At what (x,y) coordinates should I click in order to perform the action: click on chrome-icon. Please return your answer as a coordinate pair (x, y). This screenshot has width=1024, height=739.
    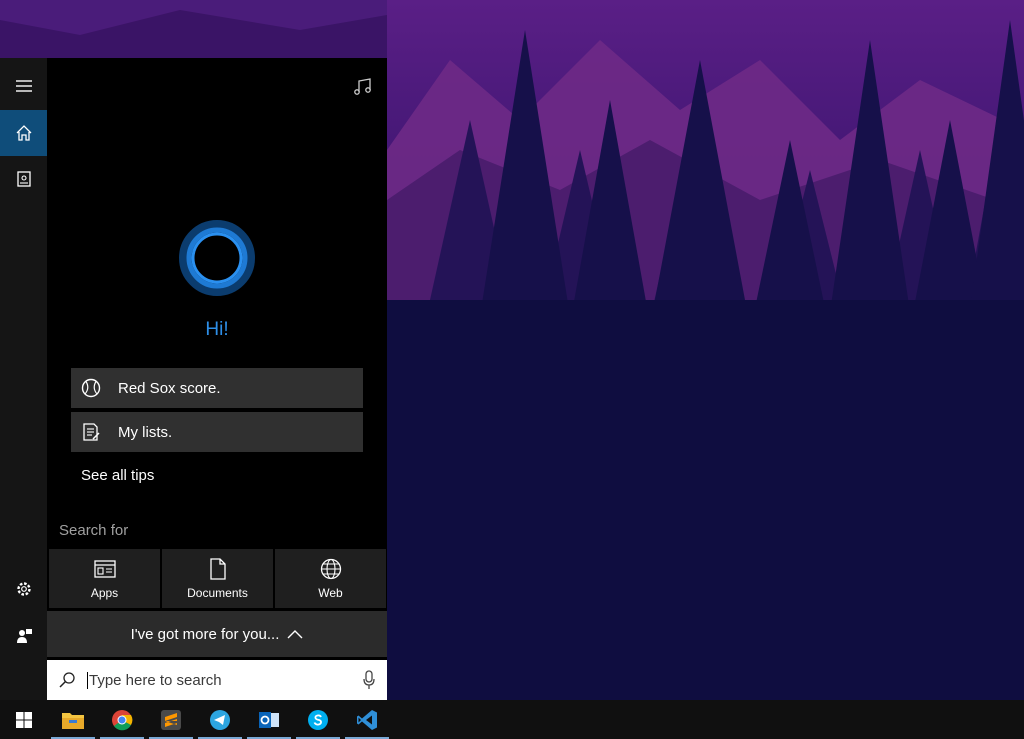
    Looking at the image, I should click on (122, 719).